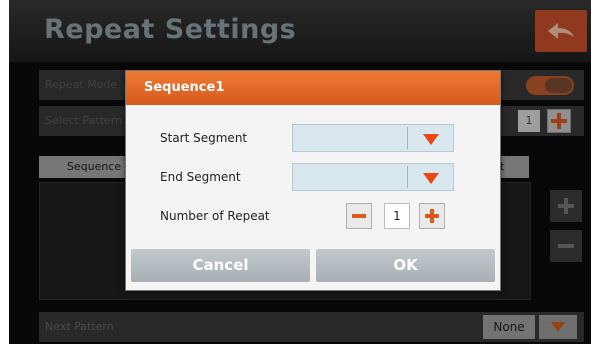  I want to click on start-segment-label: Start Segment, so click(204, 138).